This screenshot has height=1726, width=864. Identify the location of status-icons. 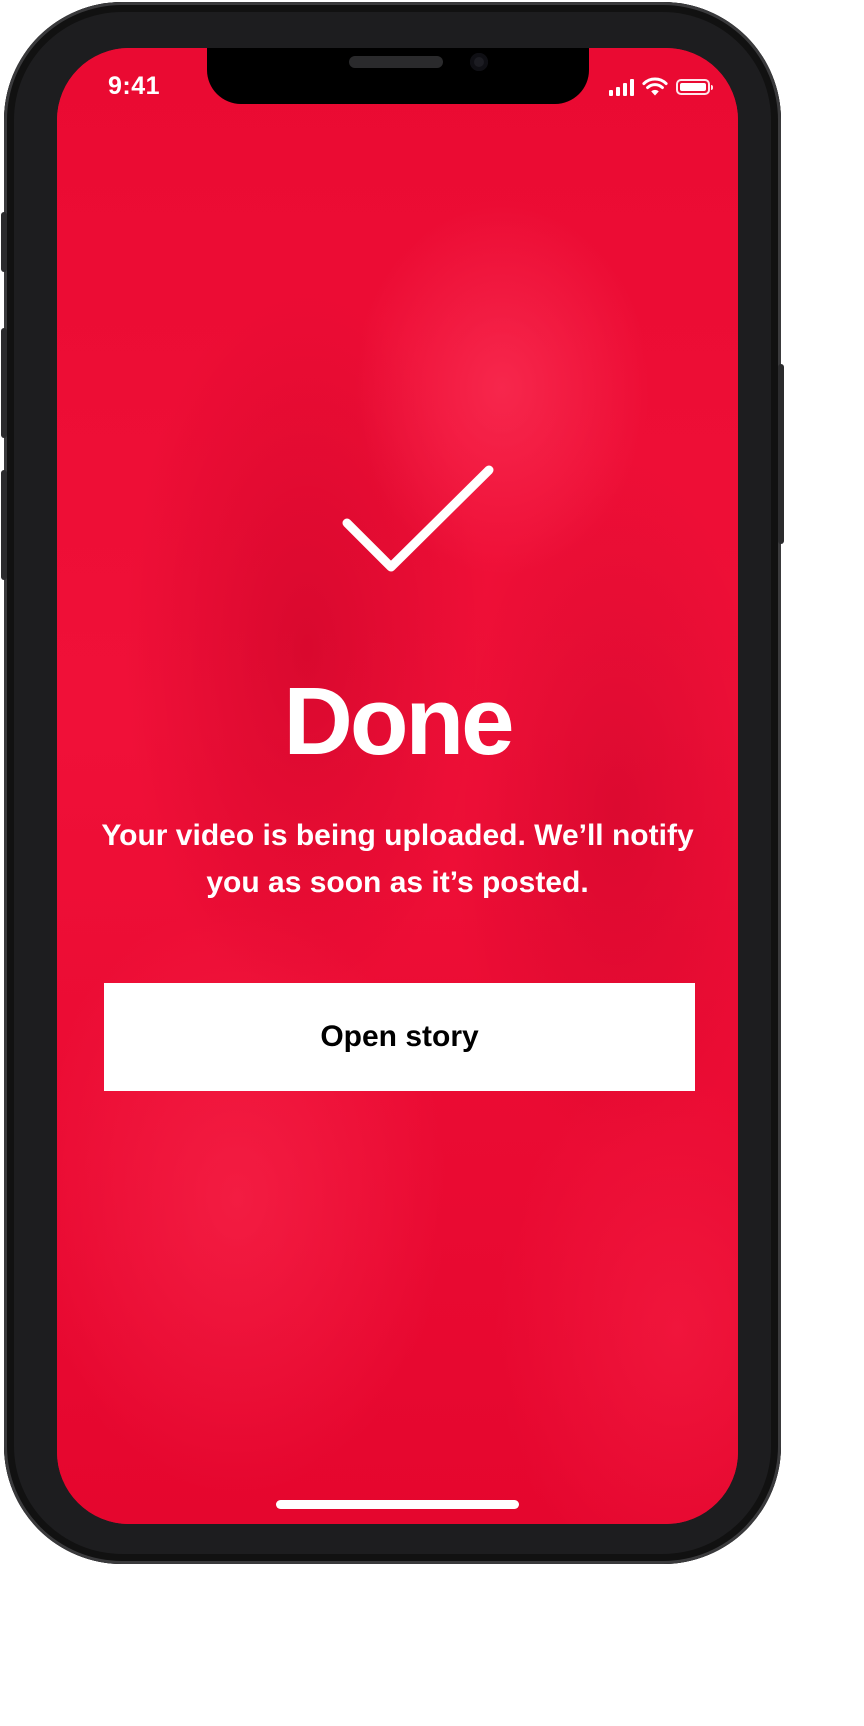
(661, 86).